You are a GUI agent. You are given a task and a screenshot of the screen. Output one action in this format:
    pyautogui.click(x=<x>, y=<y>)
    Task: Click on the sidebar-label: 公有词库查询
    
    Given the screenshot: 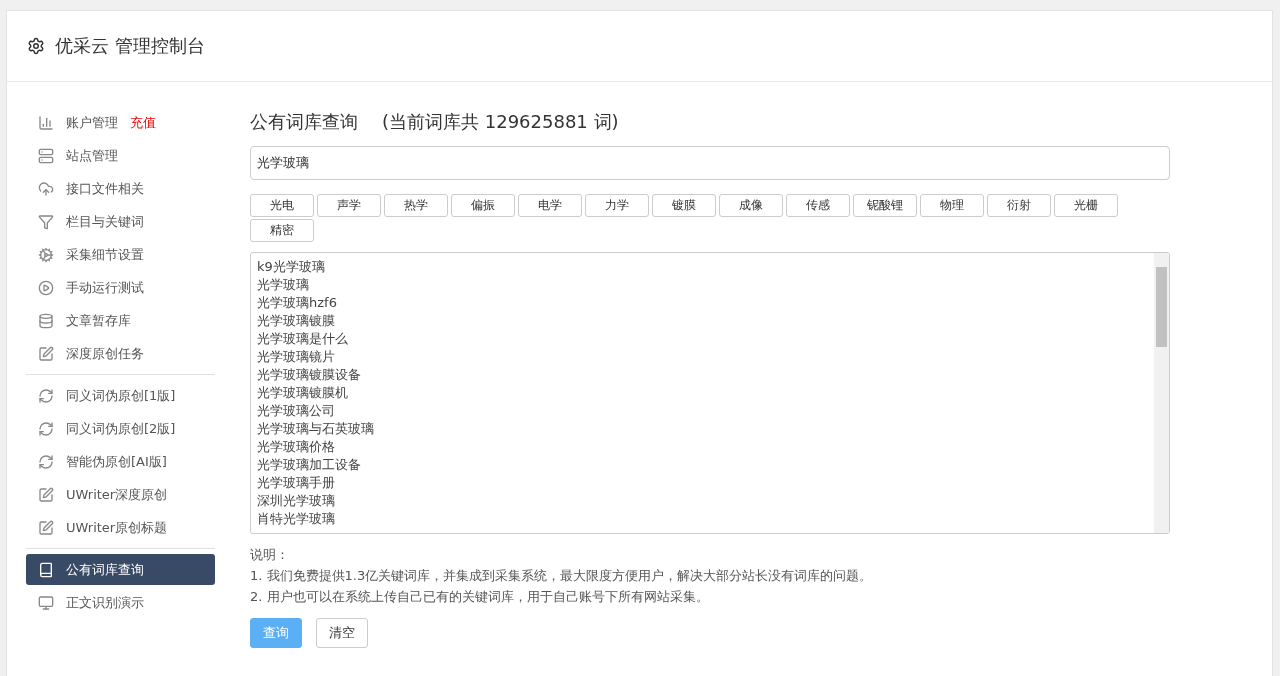 What is the action you would take?
    pyautogui.click(x=105, y=569)
    